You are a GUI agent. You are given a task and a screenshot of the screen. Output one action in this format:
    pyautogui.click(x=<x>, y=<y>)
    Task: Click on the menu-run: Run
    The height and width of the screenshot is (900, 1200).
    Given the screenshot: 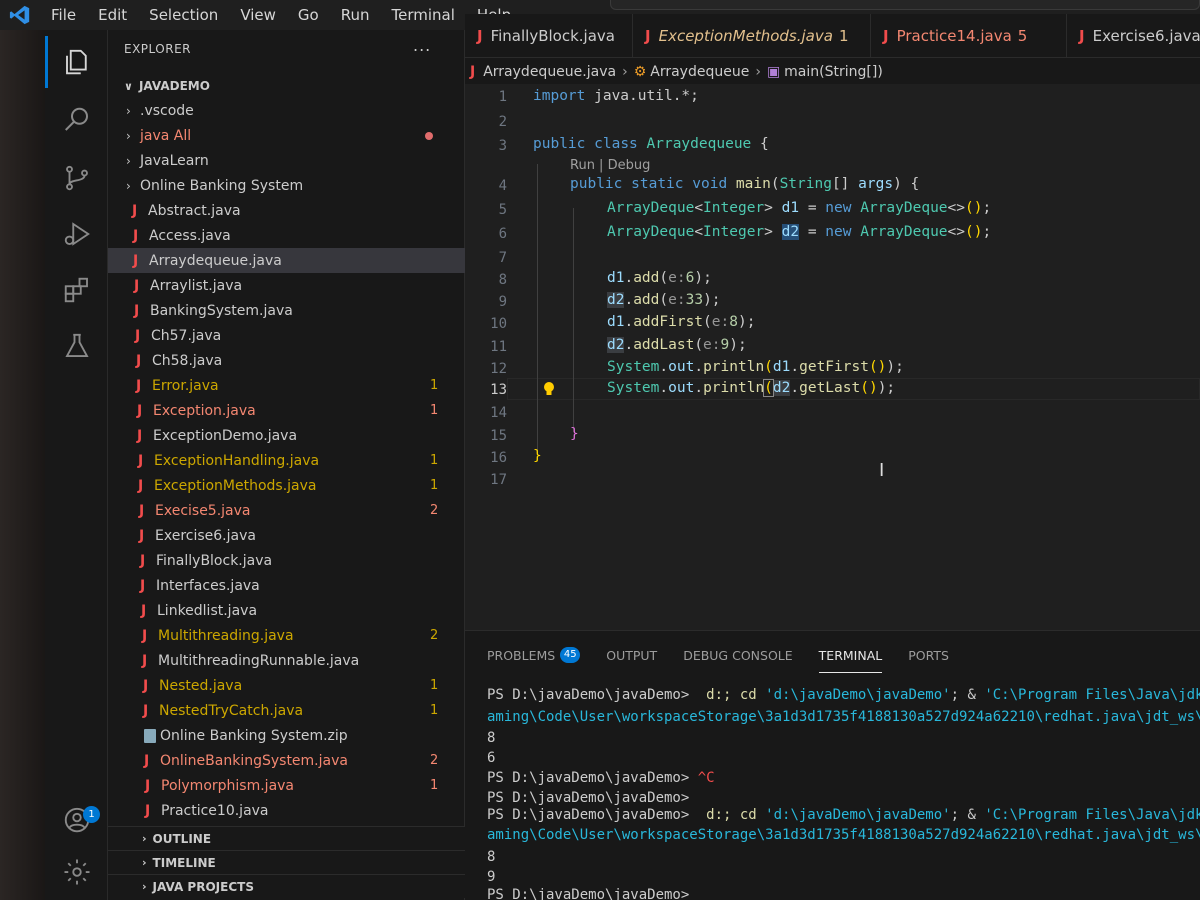 What is the action you would take?
    pyautogui.click(x=355, y=15)
    